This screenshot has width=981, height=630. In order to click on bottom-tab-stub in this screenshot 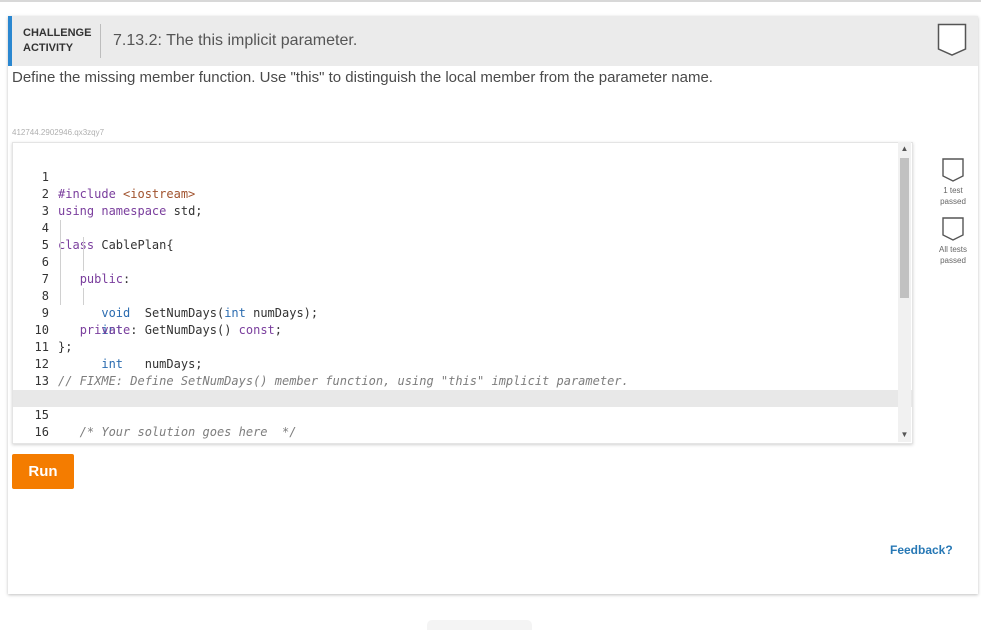, I will do `click(479, 625)`.